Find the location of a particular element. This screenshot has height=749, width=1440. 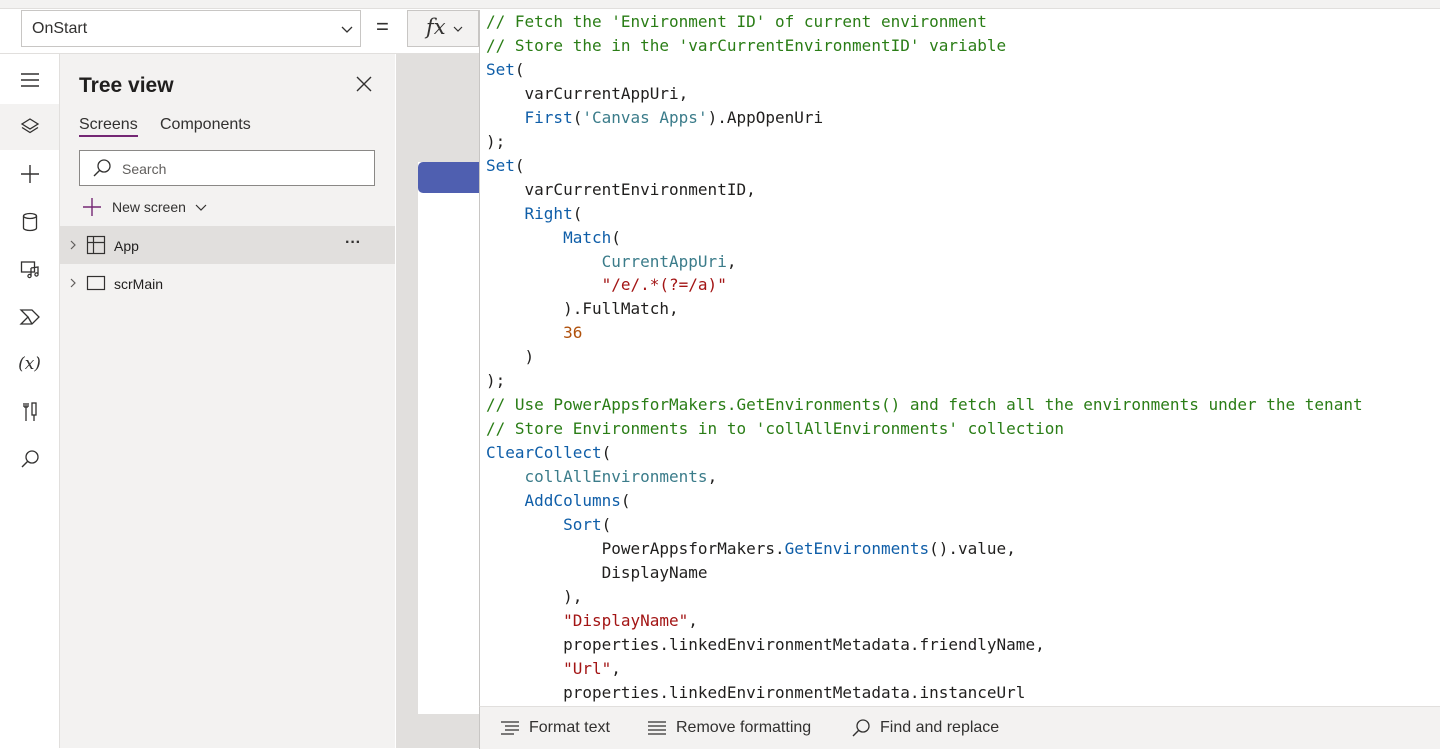

plus-icon is located at coordinates (92, 207).